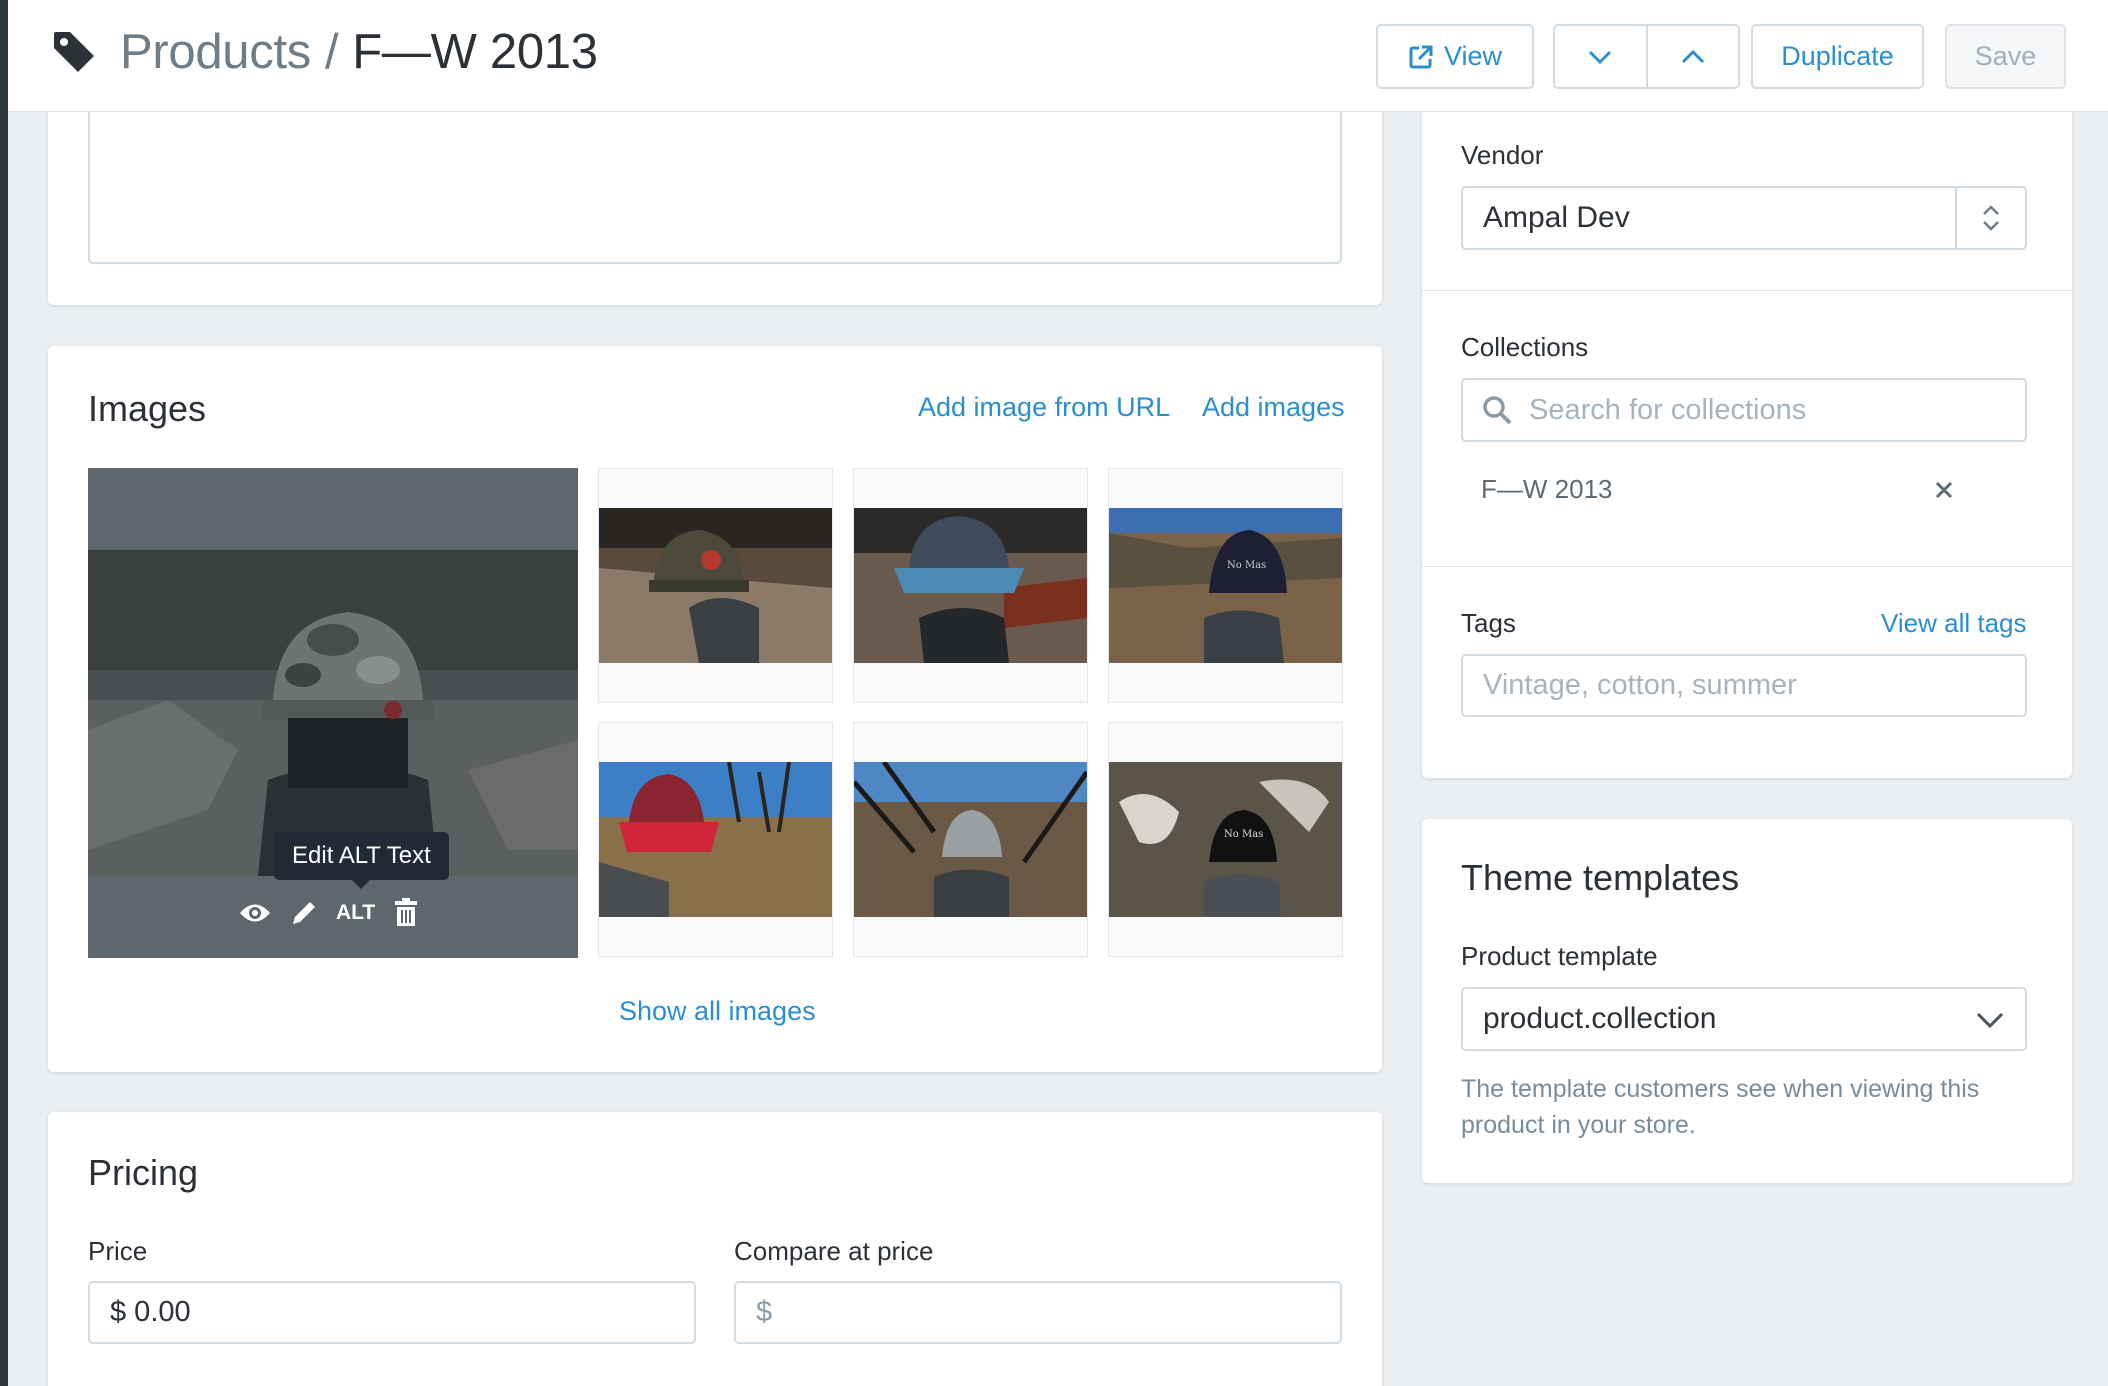  I want to click on chevron-up-icon, so click(1692, 56).